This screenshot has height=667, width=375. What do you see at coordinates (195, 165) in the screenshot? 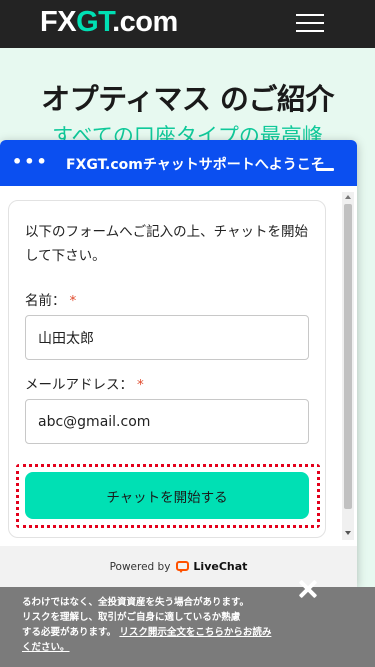
I see `chat-title: FXGT.comチャットサポートへようこそ` at bounding box center [195, 165].